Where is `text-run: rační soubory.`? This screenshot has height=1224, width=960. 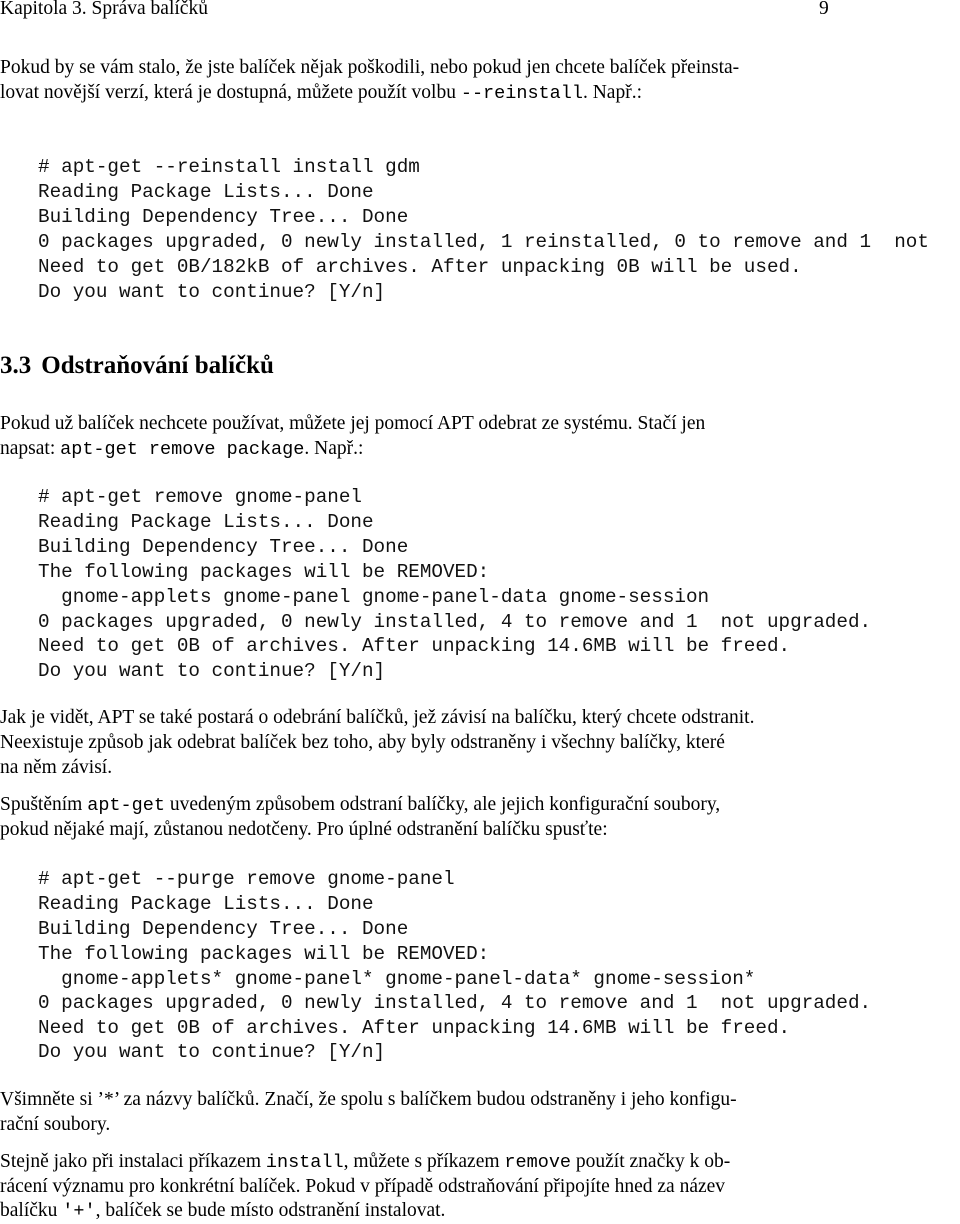
text-run: rační soubory. is located at coordinates (55, 1124).